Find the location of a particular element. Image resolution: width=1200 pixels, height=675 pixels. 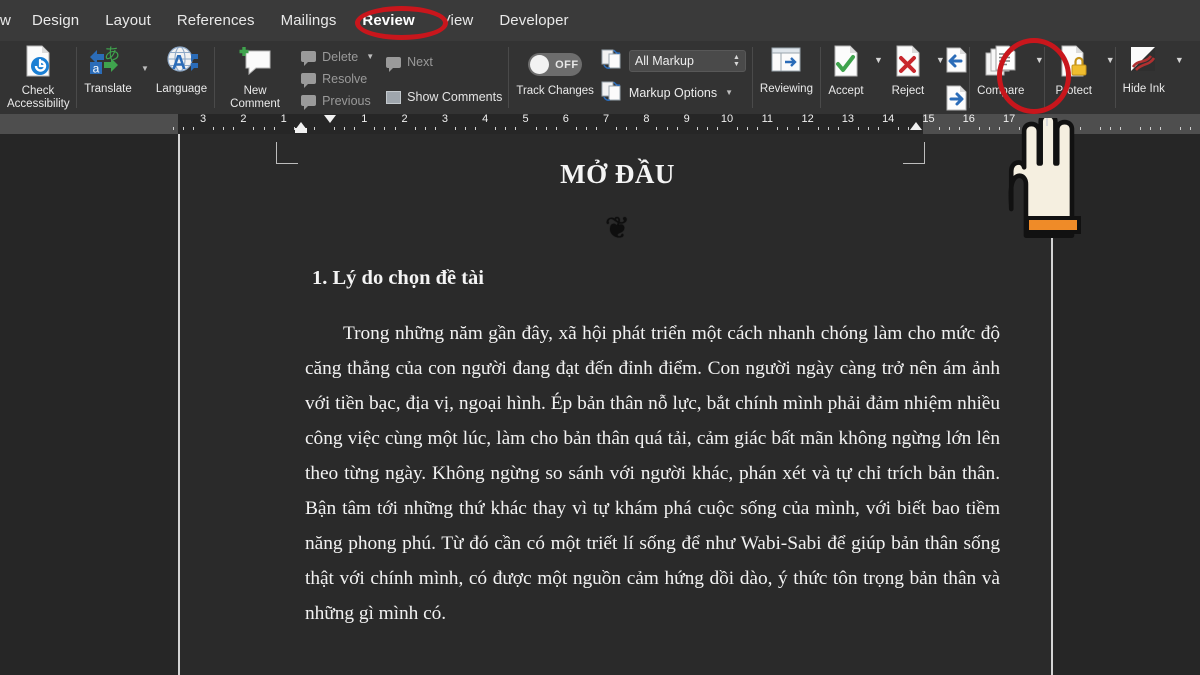

document-title: MỞ ĐẦU is located at coordinates (617, 174).